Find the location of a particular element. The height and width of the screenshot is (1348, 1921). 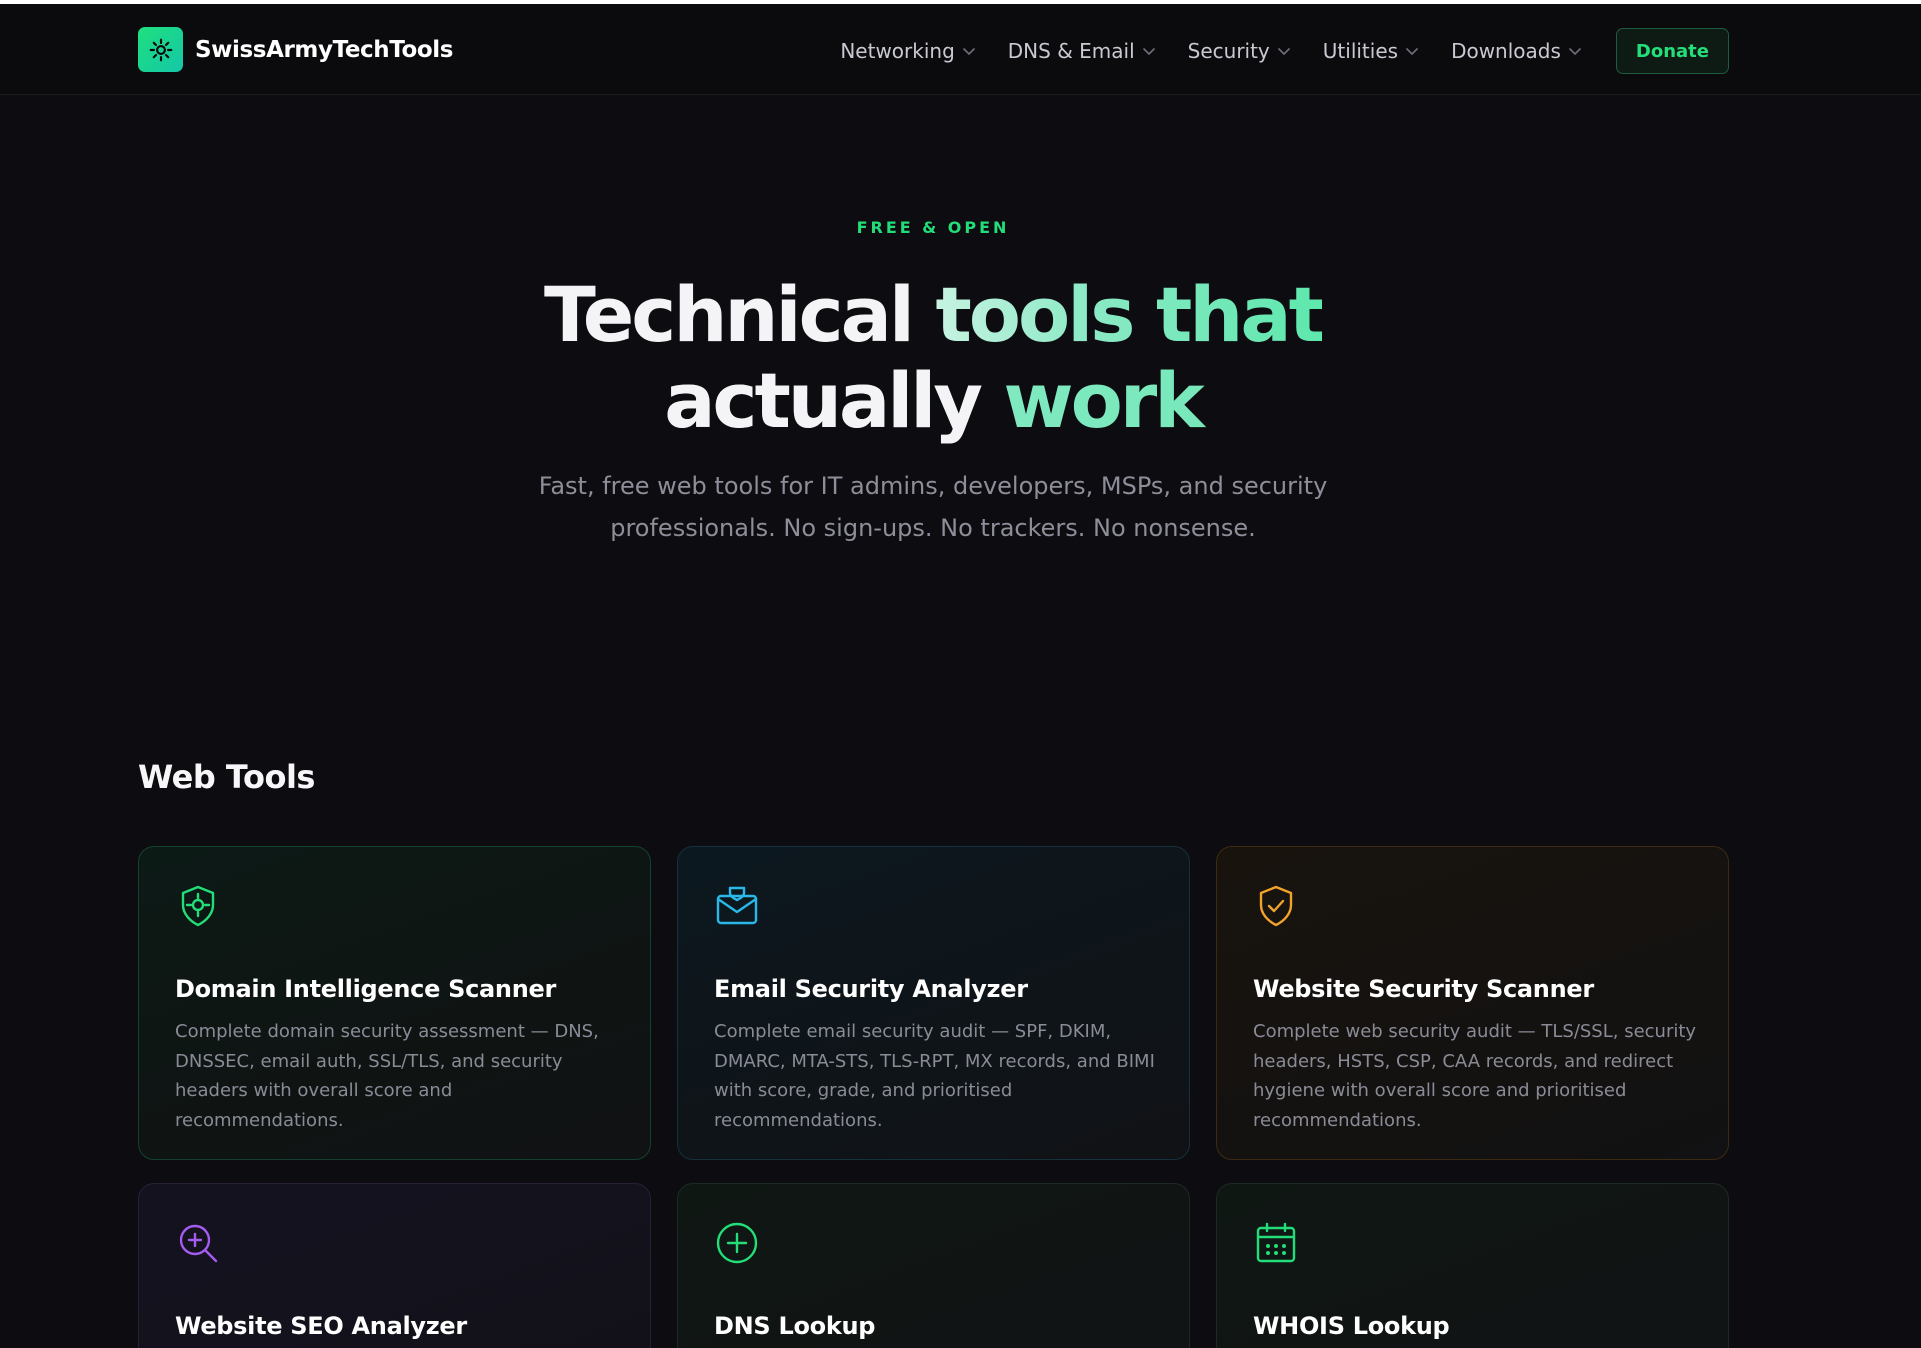

section-title-web-tools: Web Tools is located at coordinates (226, 777).